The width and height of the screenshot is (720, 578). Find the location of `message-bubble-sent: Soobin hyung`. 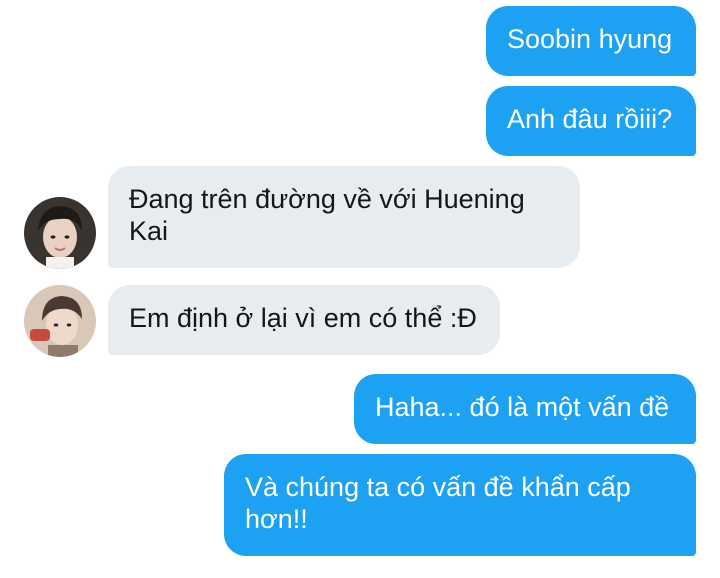

message-bubble-sent: Soobin hyung is located at coordinates (591, 41).